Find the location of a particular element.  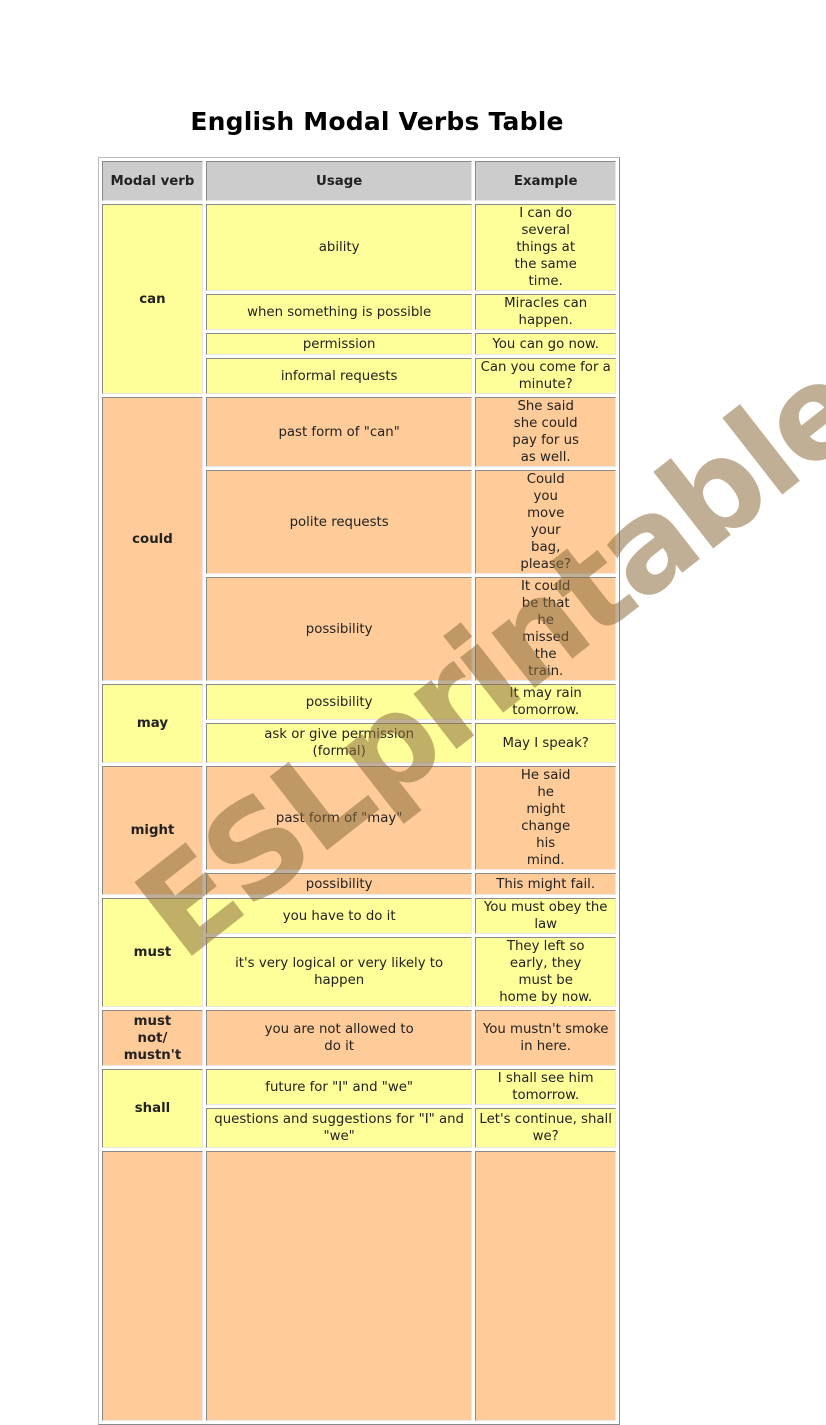

header-modal-verb: Modal verb is located at coordinates (152, 181).